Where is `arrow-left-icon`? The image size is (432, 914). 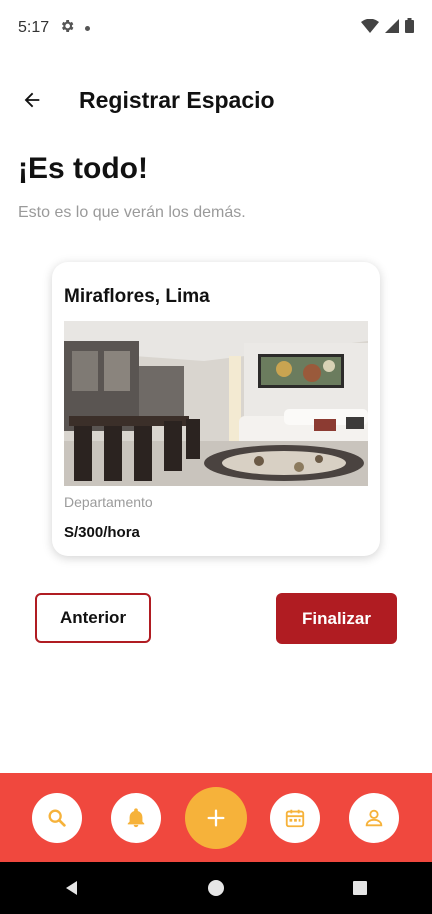 arrow-left-icon is located at coordinates (32, 100).